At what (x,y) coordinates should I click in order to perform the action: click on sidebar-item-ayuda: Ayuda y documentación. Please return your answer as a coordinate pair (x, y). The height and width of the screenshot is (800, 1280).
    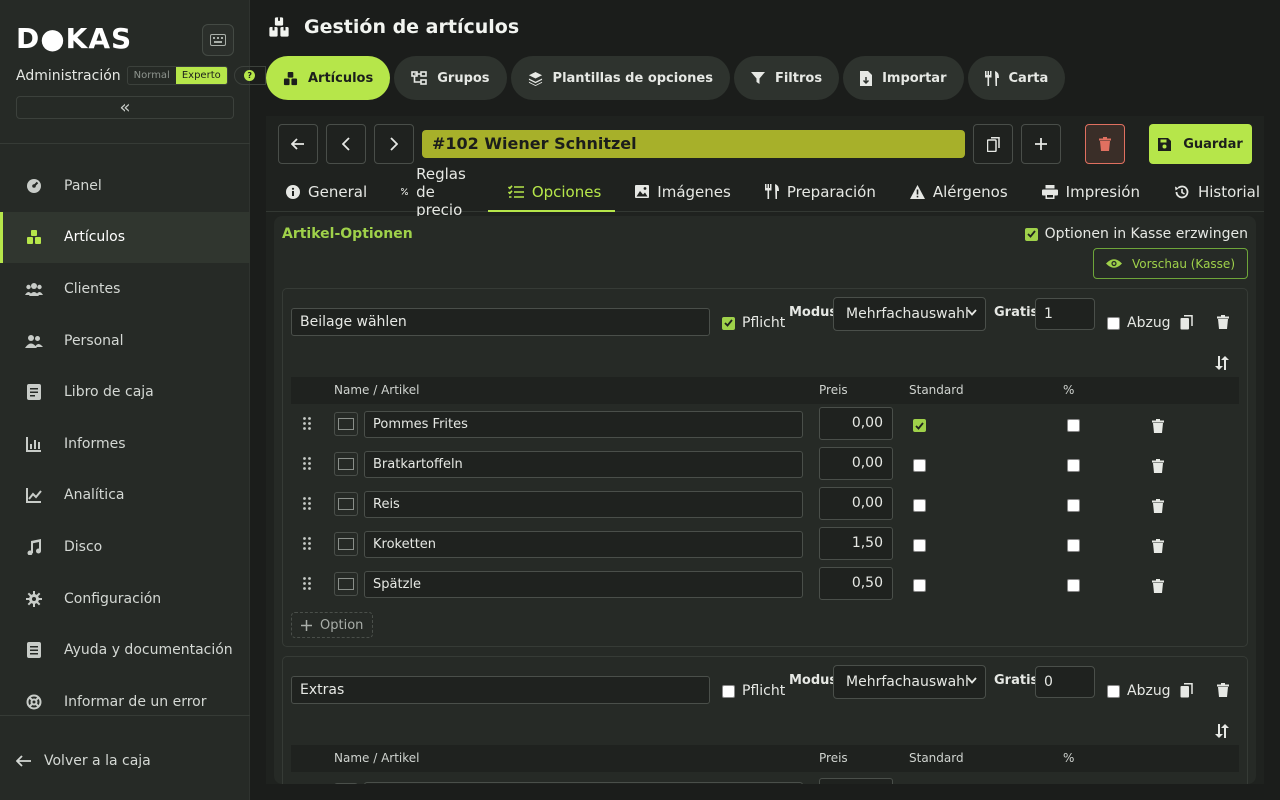
    Looking at the image, I should click on (125, 650).